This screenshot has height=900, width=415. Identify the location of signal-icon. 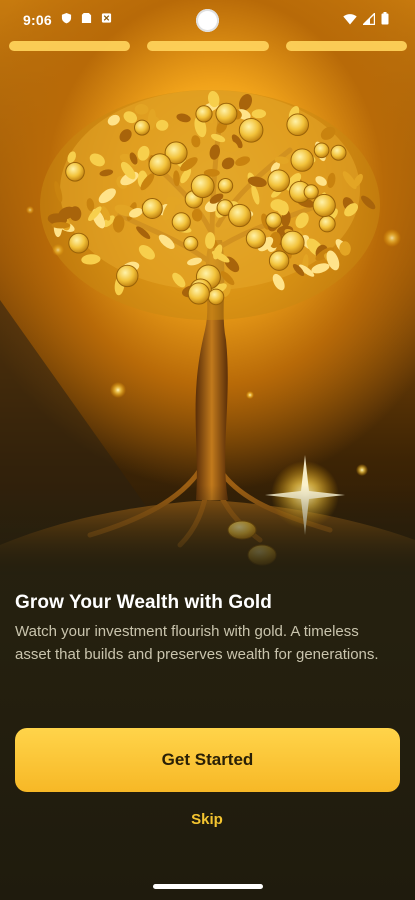
(369, 18).